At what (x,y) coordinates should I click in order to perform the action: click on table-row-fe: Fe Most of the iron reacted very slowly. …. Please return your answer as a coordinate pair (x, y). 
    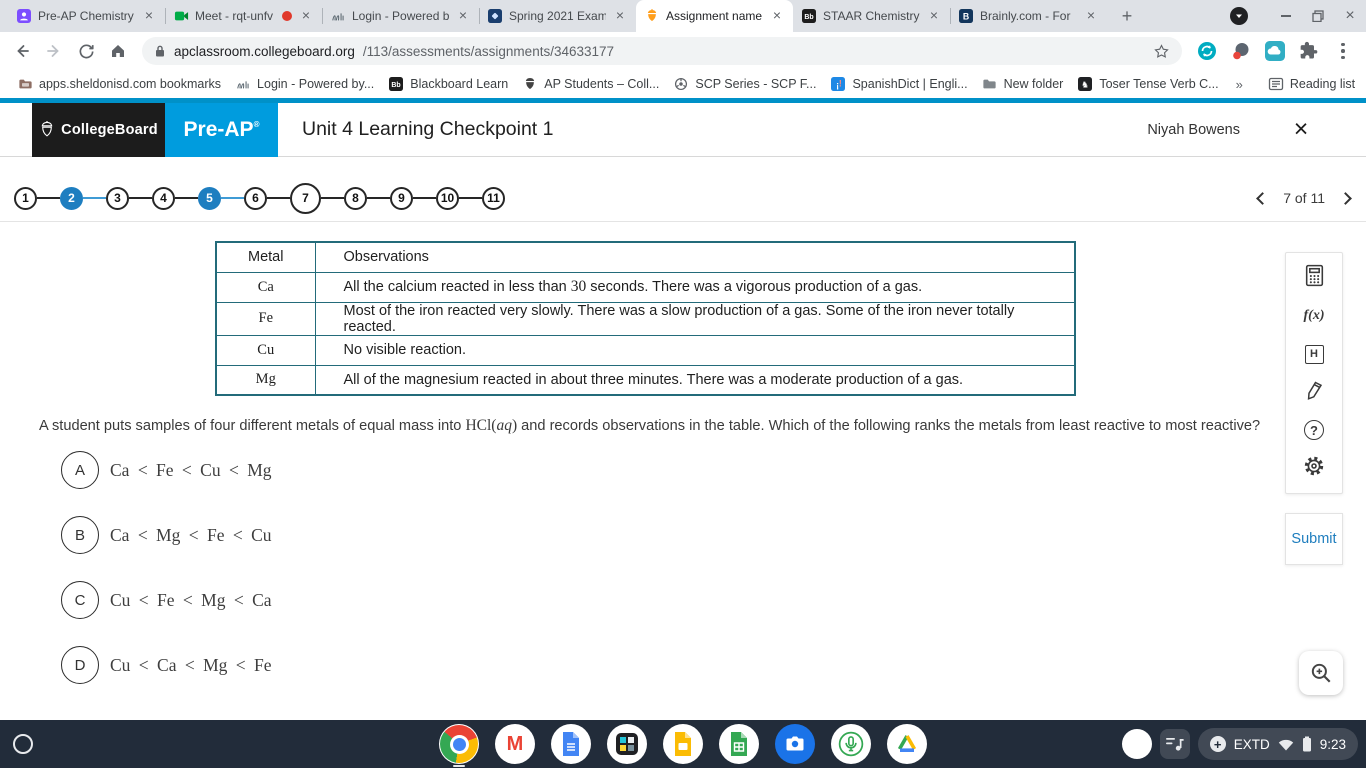
    Looking at the image, I should click on (645, 318).